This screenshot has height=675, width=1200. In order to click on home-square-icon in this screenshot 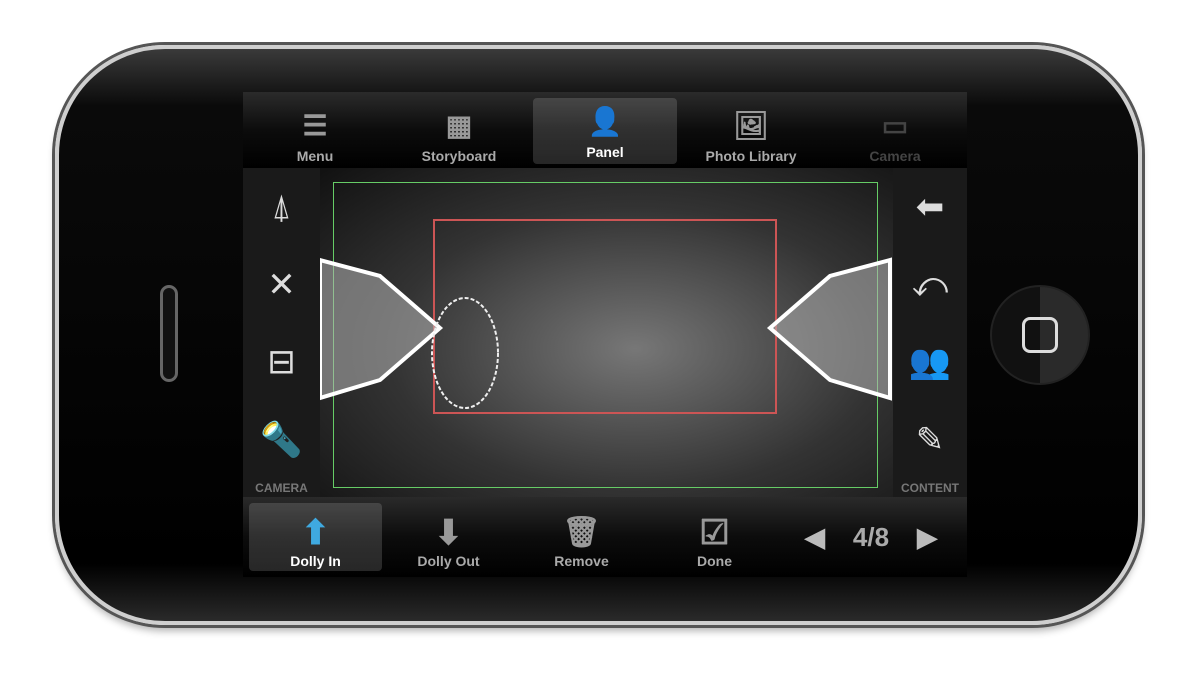, I will do `click(1040, 335)`.